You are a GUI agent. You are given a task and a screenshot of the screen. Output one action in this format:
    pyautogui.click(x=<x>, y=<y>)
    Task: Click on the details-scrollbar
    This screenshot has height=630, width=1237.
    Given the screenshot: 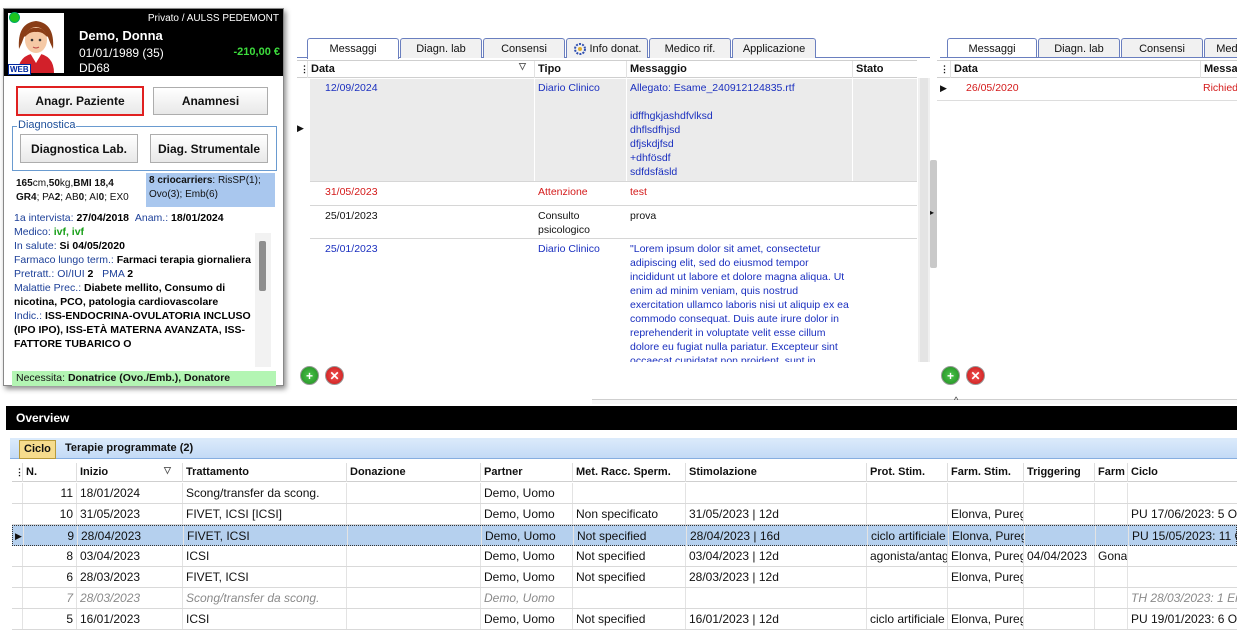 What is the action you would take?
    pyautogui.click(x=263, y=300)
    